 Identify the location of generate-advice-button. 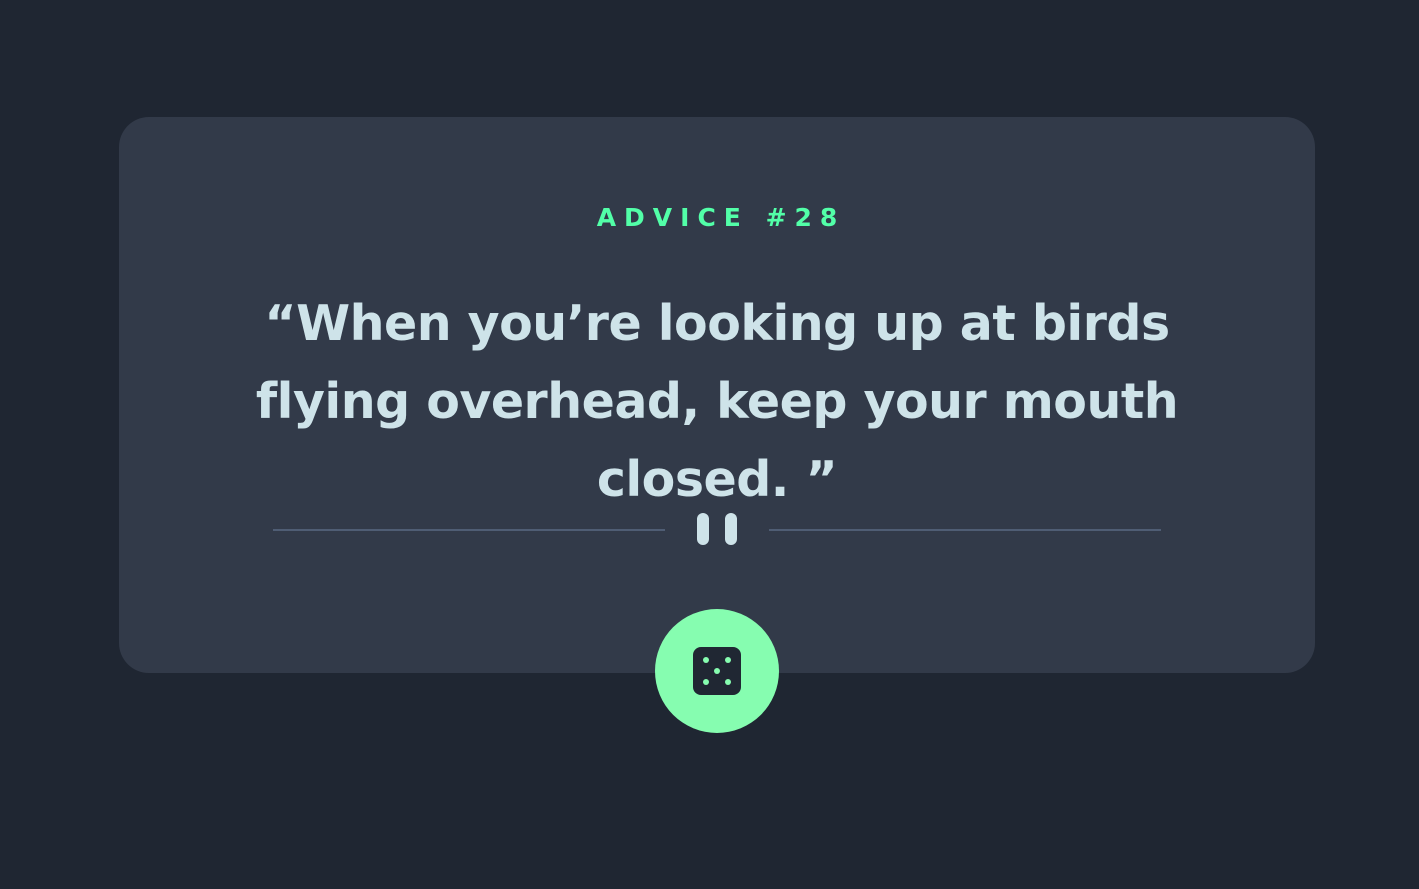
(717, 671).